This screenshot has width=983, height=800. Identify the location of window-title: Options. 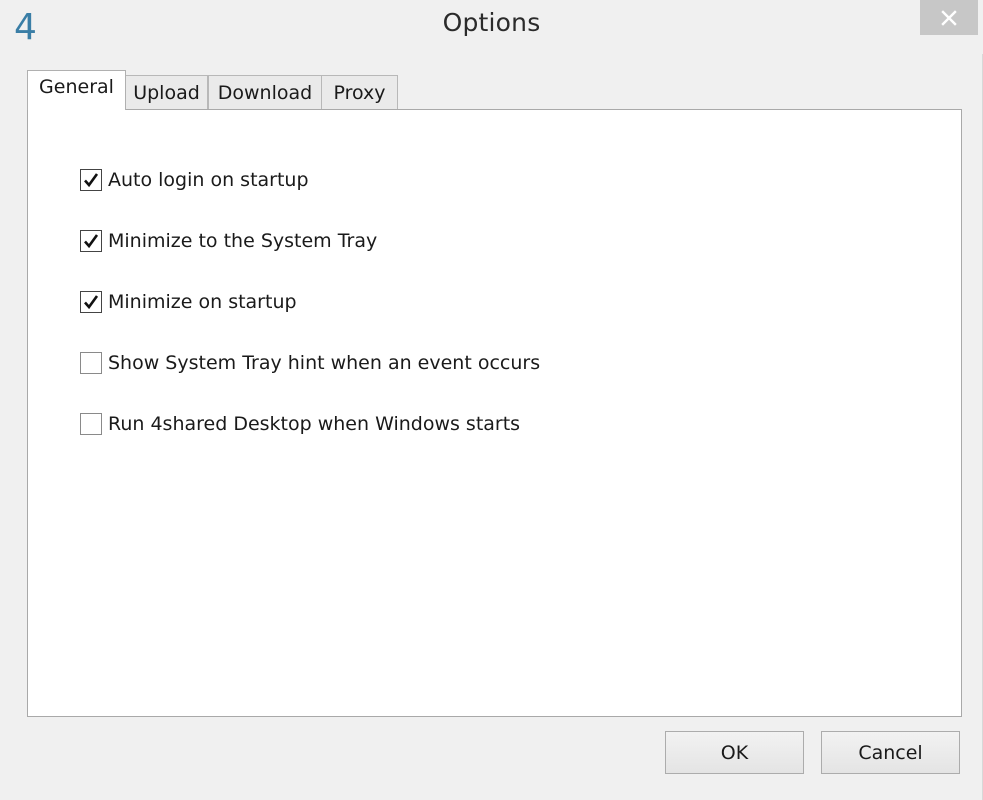
(491, 22).